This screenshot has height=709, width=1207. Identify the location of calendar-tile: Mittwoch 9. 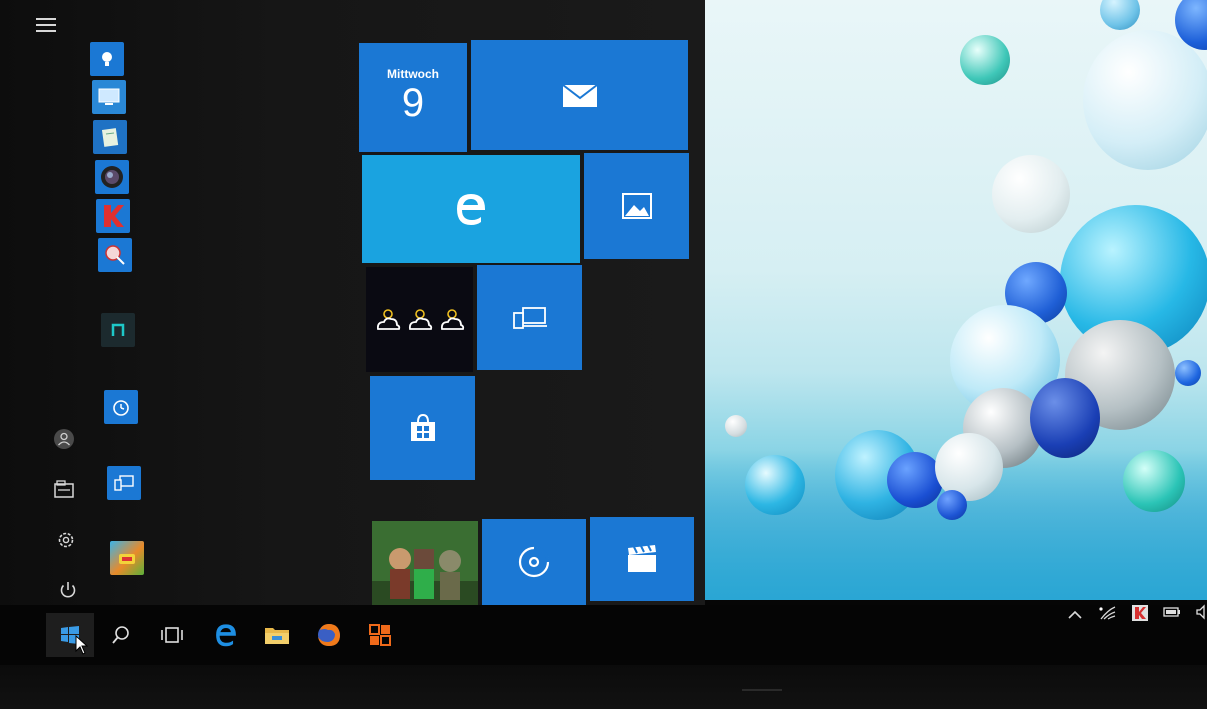
(413, 97).